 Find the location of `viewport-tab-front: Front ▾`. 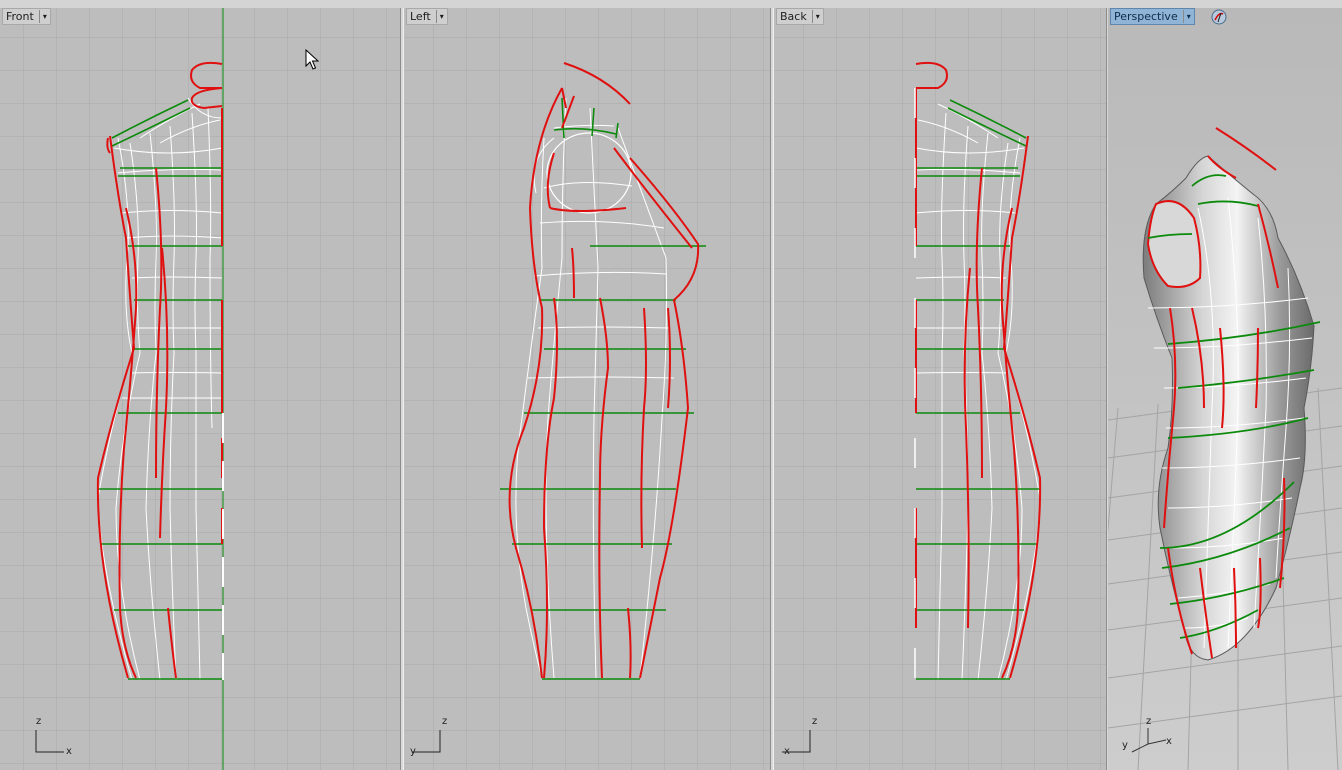

viewport-tab-front: Front ▾ is located at coordinates (26, 16).